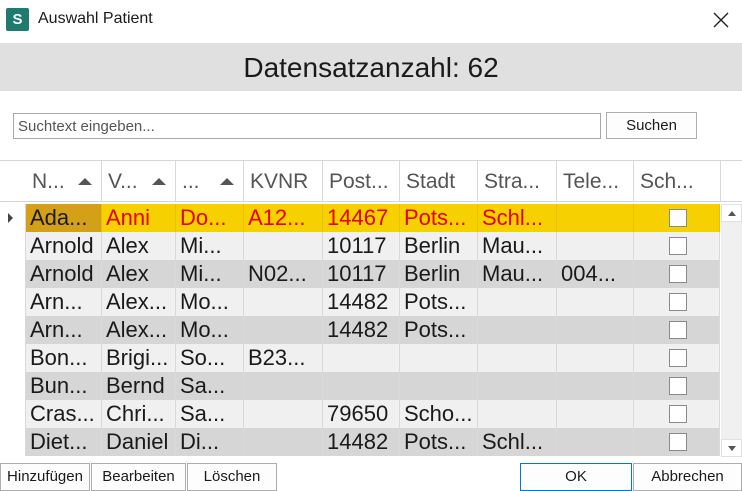 The height and width of the screenshot is (491, 742). What do you see at coordinates (439, 181) in the screenshot?
I see `column-header: Stadt` at bounding box center [439, 181].